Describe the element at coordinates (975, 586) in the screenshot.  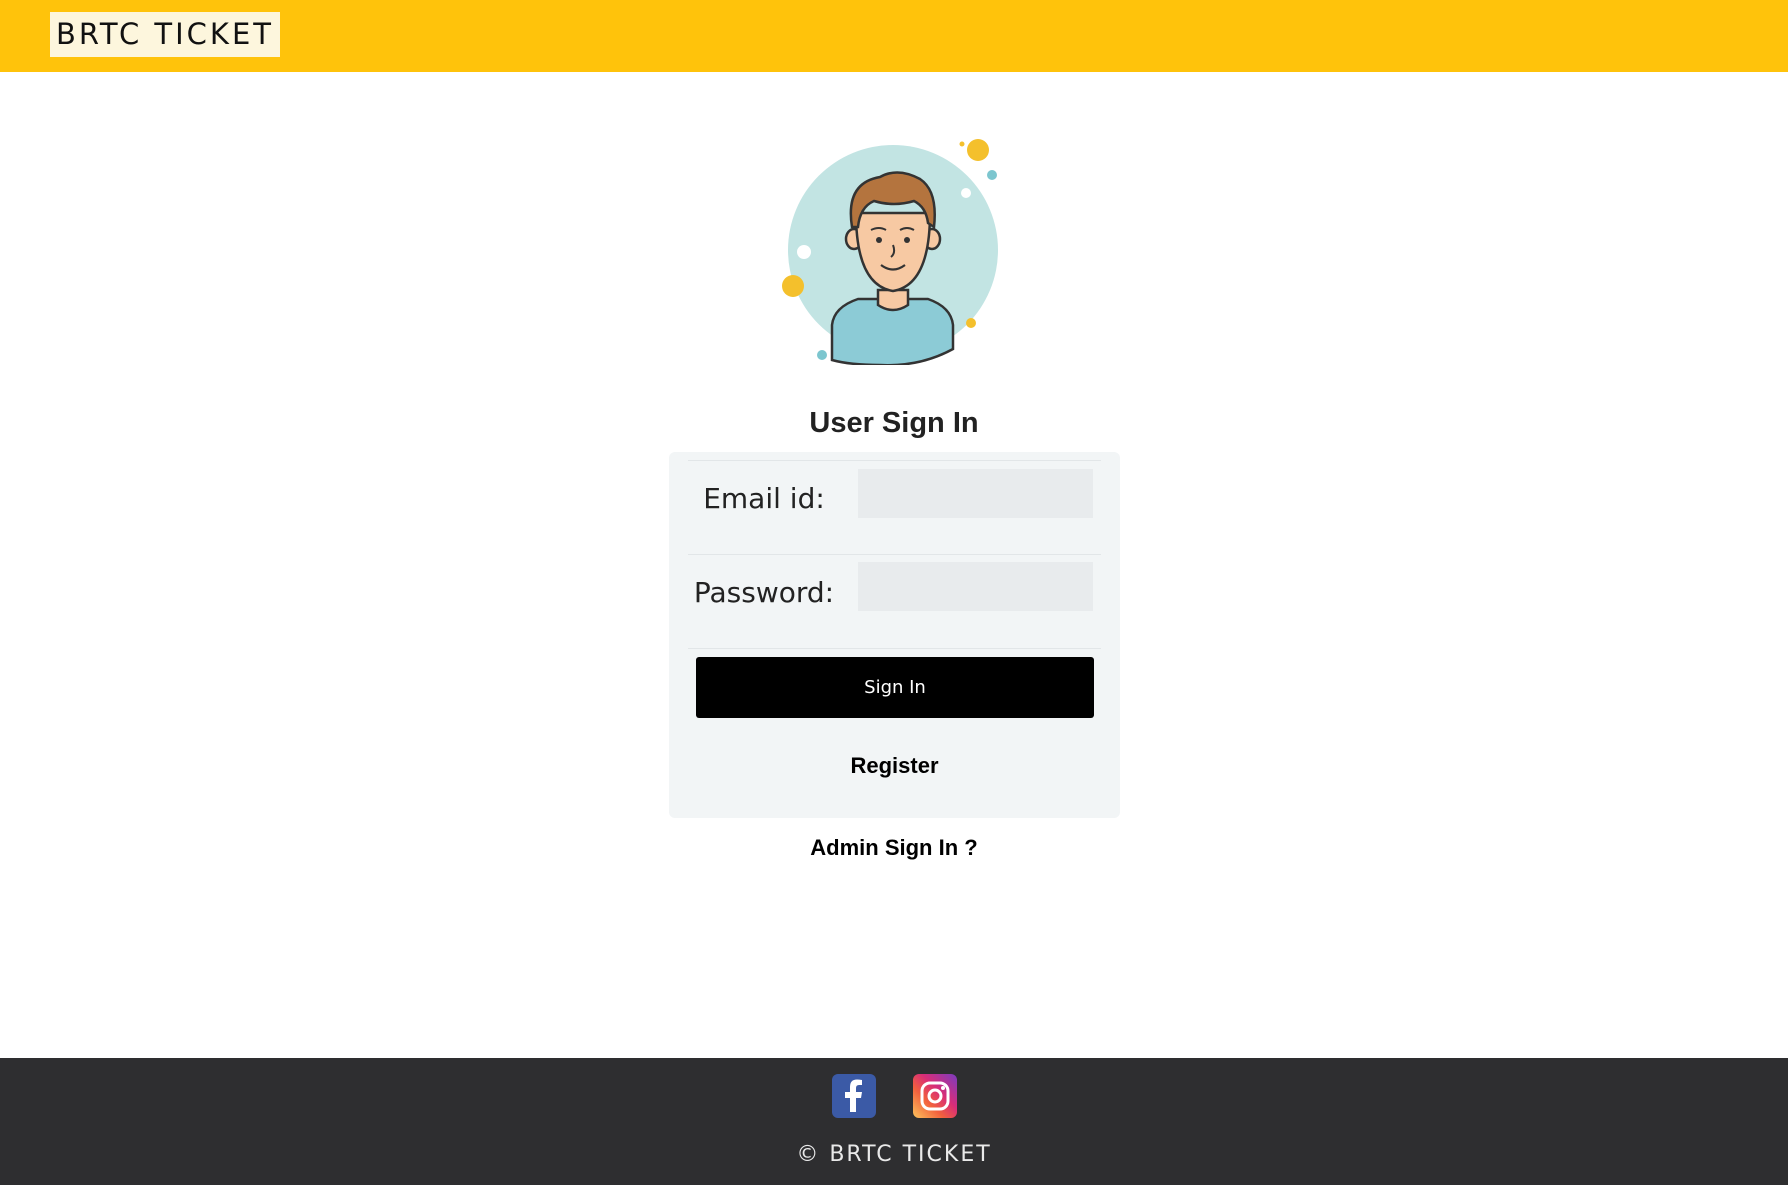
I see `password-field` at that location.